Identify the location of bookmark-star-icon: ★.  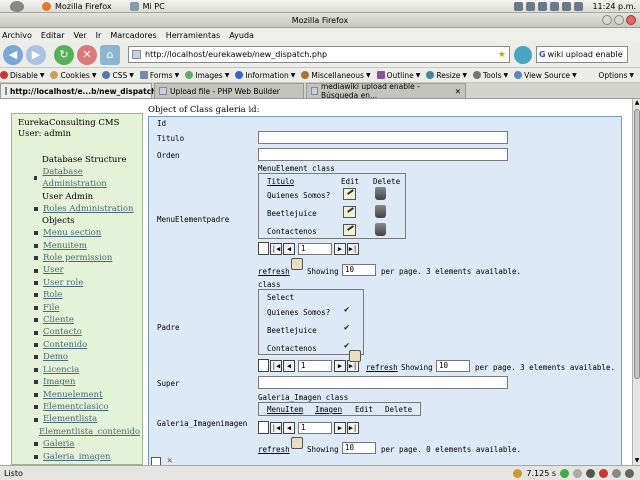
(502, 55).